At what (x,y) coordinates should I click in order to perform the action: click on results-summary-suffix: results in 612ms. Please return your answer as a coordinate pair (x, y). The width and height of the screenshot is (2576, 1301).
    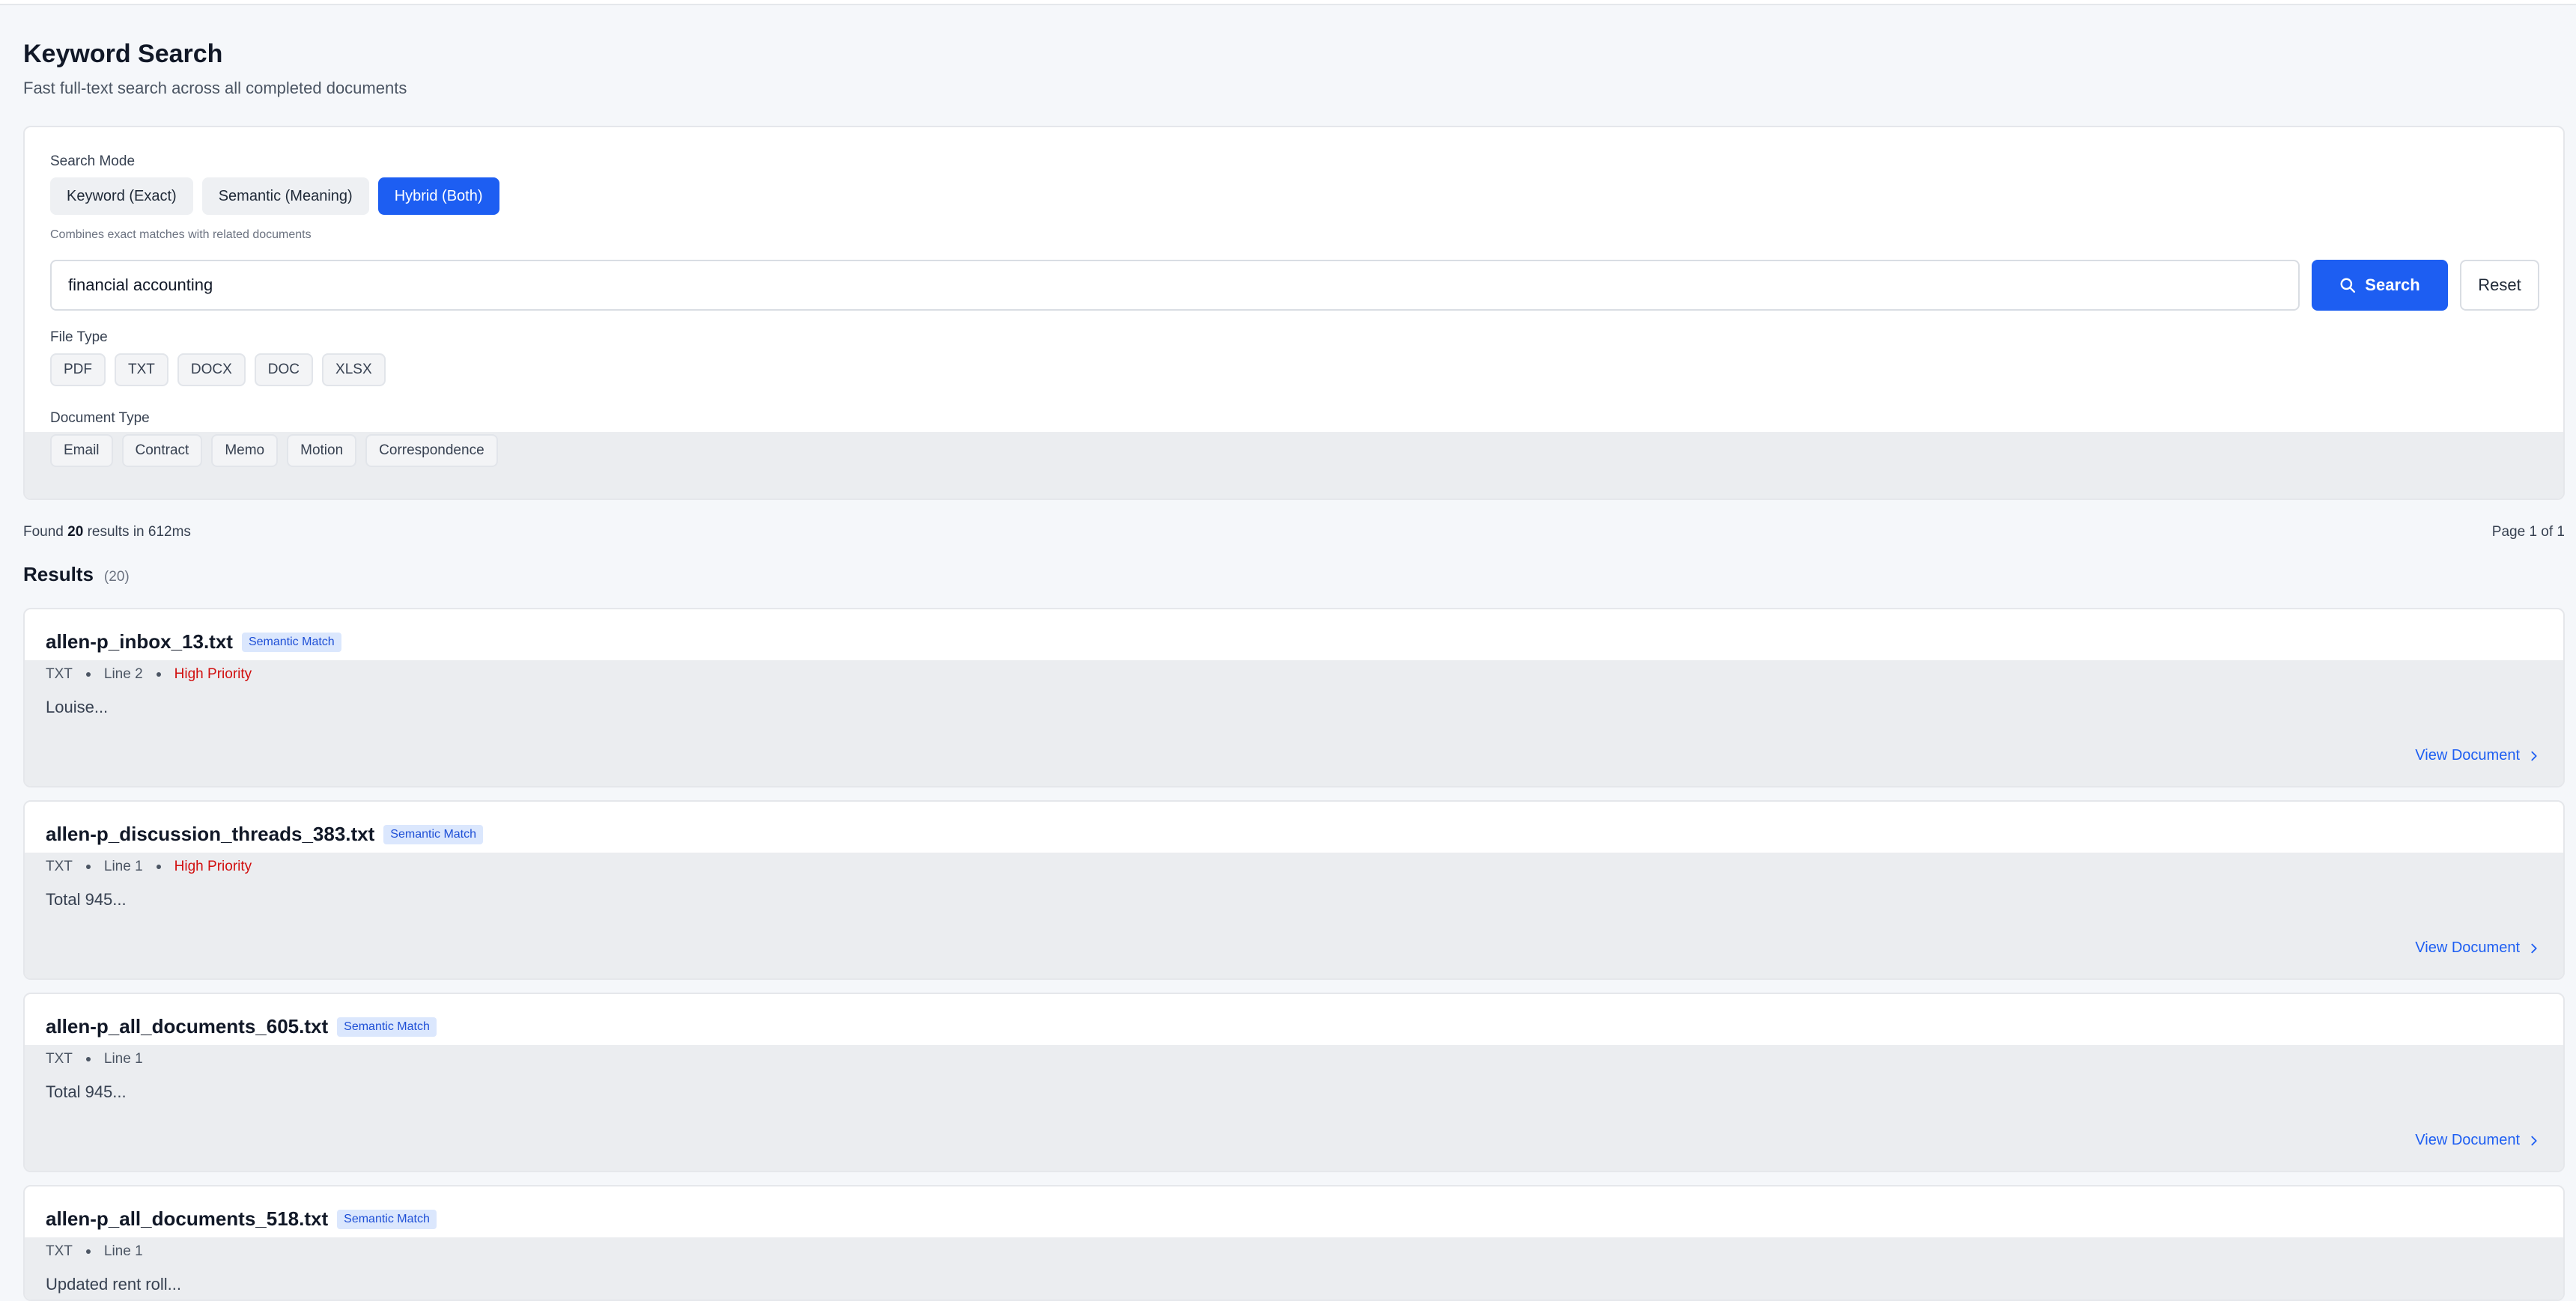
    Looking at the image, I should click on (137, 532).